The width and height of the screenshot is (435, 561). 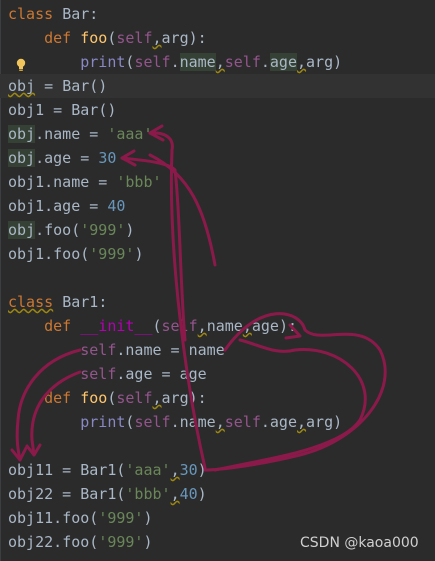 What do you see at coordinates (76, 254) in the screenshot?
I see `code-line-11: obj1.foo('999')` at bounding box center [76, 254].